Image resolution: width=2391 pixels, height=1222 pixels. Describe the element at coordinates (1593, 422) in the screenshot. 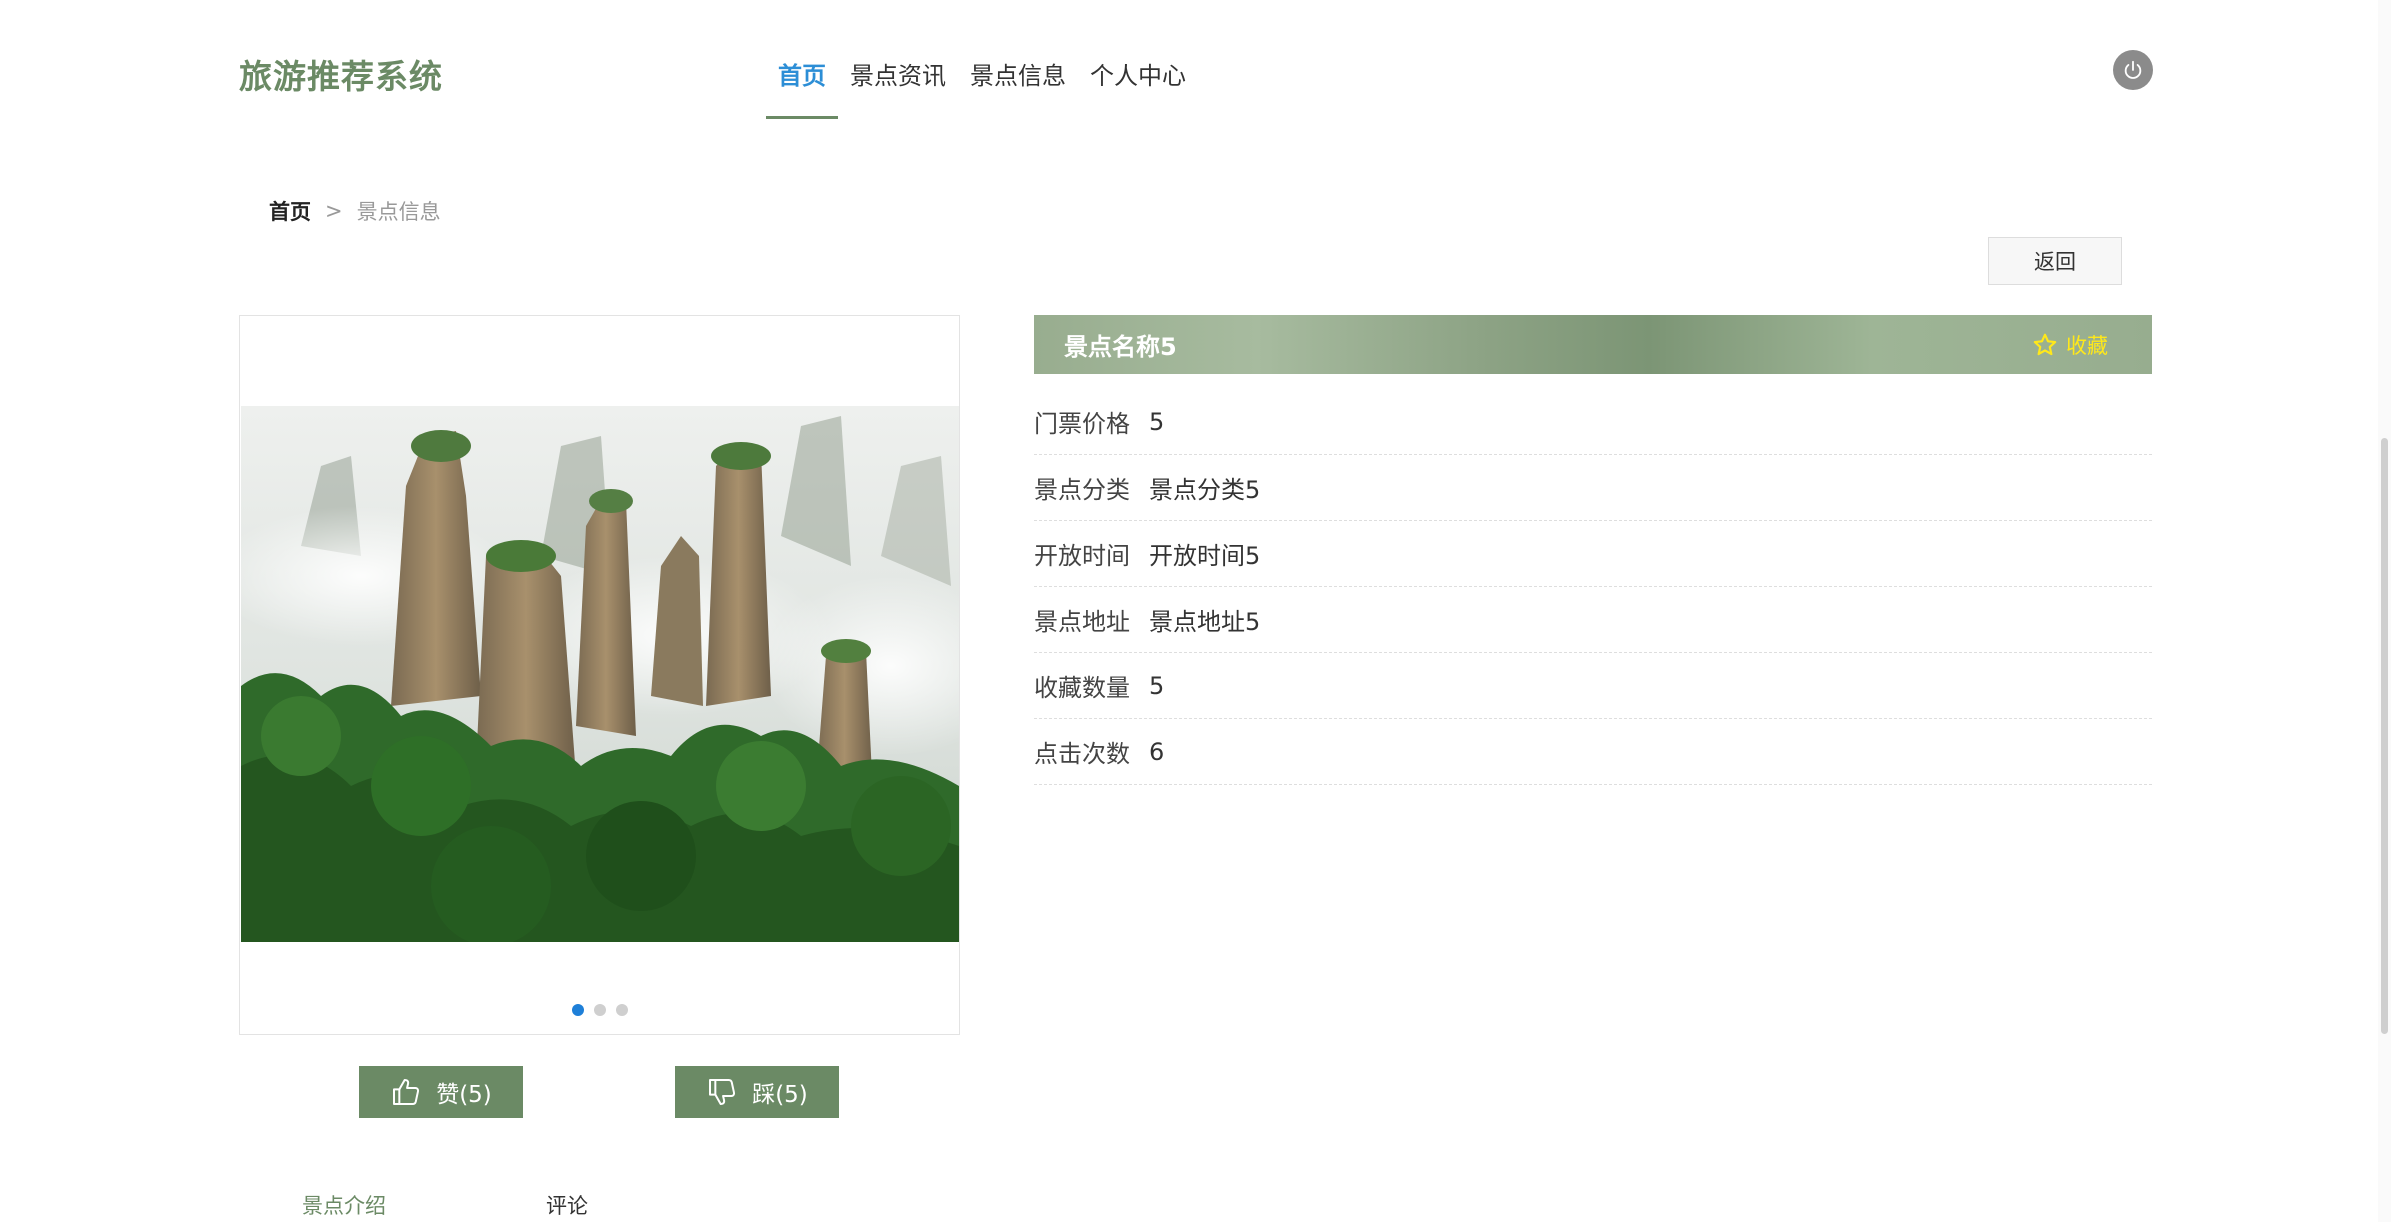

I see `detail-row-price: 门票价格 5` at that location.